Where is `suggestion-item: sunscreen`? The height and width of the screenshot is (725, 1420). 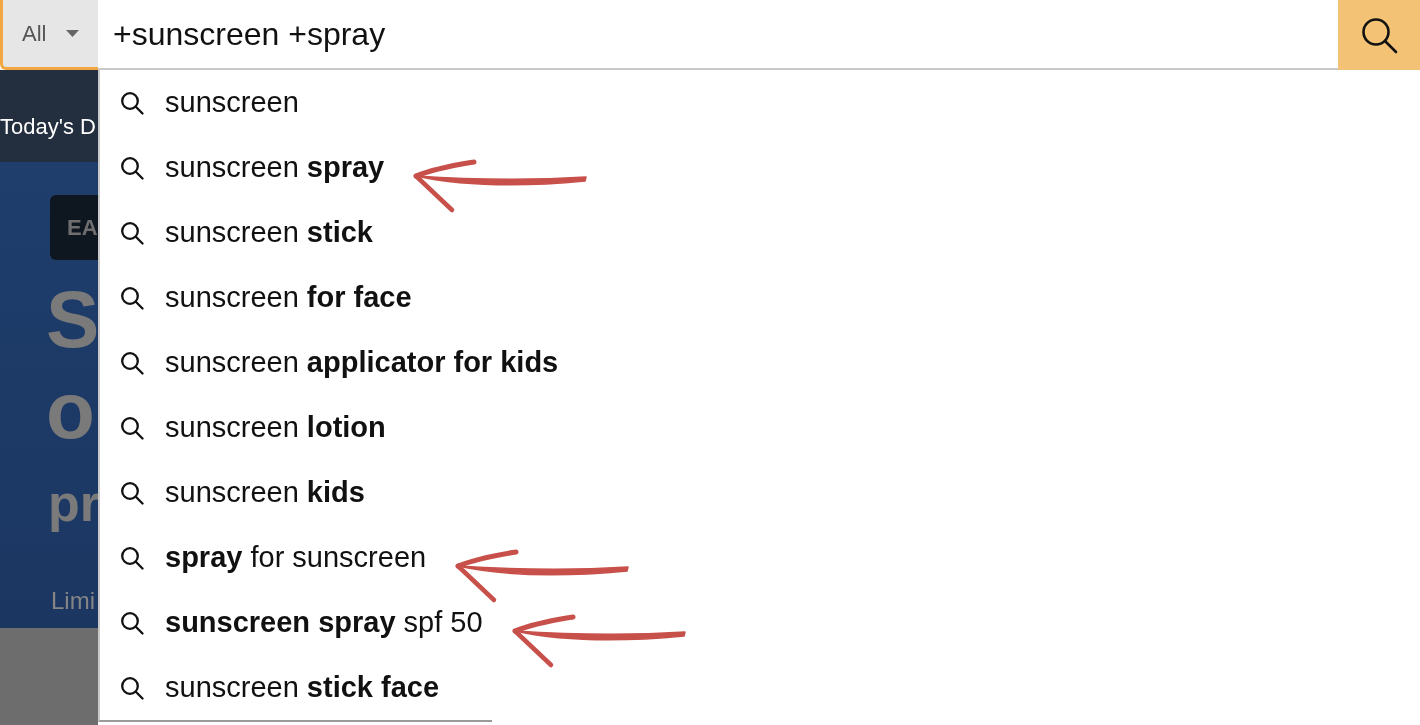
suggestion-item: sunscreen is located at coordinates (209, 102).